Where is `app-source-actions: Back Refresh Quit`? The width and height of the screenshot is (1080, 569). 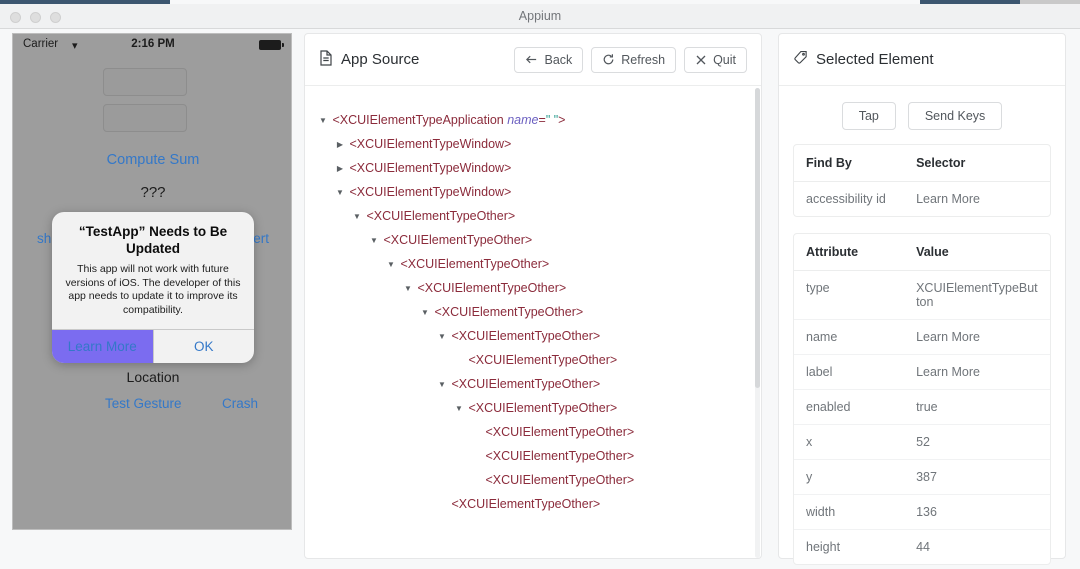
app-source-actions: Back Refresh Quit is located at coordinates (630, 59).